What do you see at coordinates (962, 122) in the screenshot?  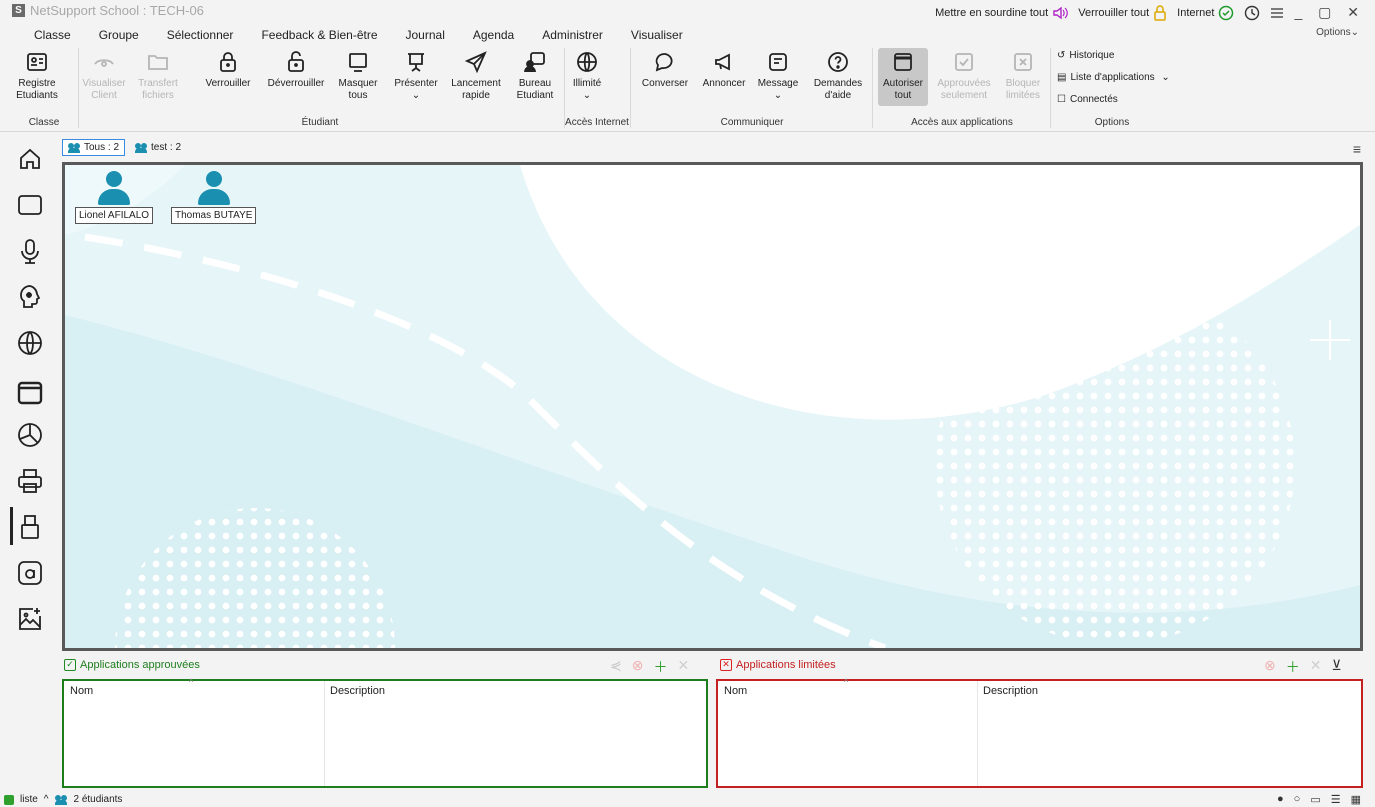 I see `group-label-acces-apps: Accès aux applications` at bounding box center [962, 122].